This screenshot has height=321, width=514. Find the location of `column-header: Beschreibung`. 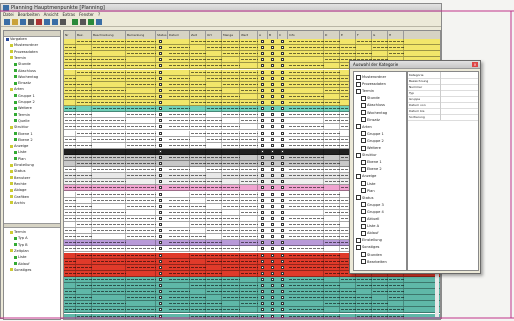

column-header: Beschreibung is located at coordinates (109, 35).